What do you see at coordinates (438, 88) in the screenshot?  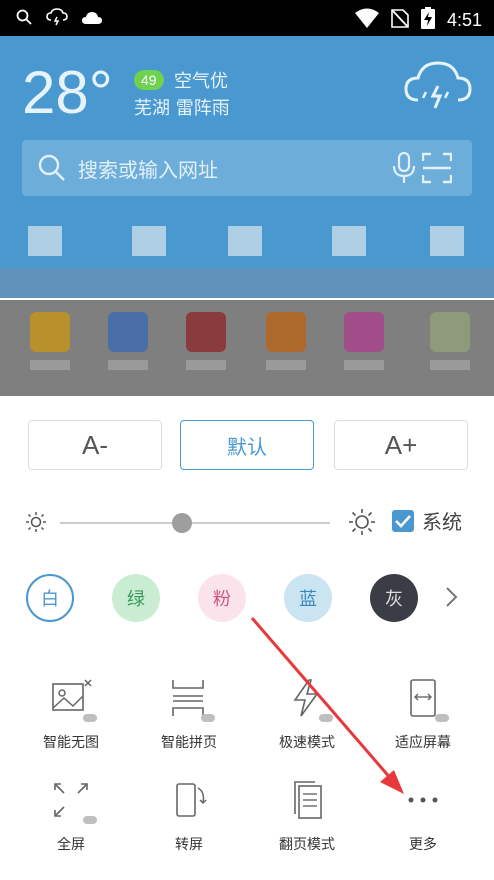 I see `thunderstorm-cloud-icon` at bounding box center [438, 88].